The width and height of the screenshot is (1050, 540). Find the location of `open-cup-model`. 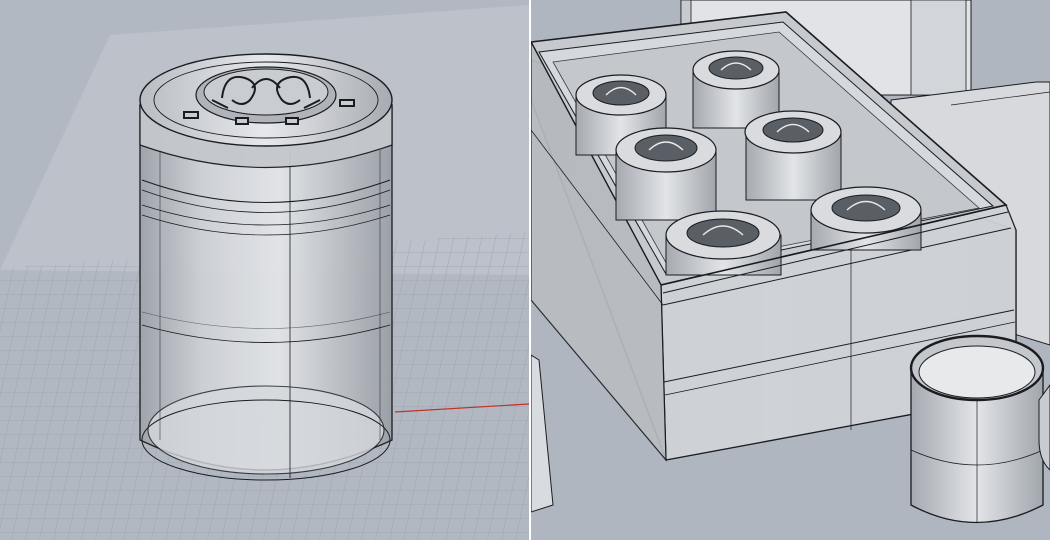

open-cup-model is located at coordinates (977, 429).